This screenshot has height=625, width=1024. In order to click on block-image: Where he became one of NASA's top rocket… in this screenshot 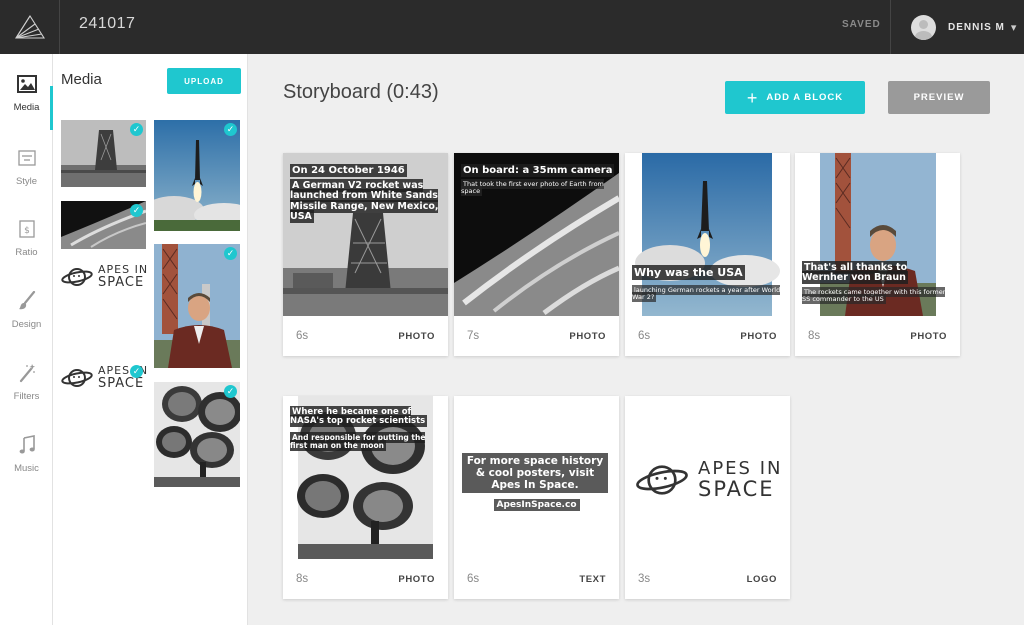, I will do `click(365, 477)`.